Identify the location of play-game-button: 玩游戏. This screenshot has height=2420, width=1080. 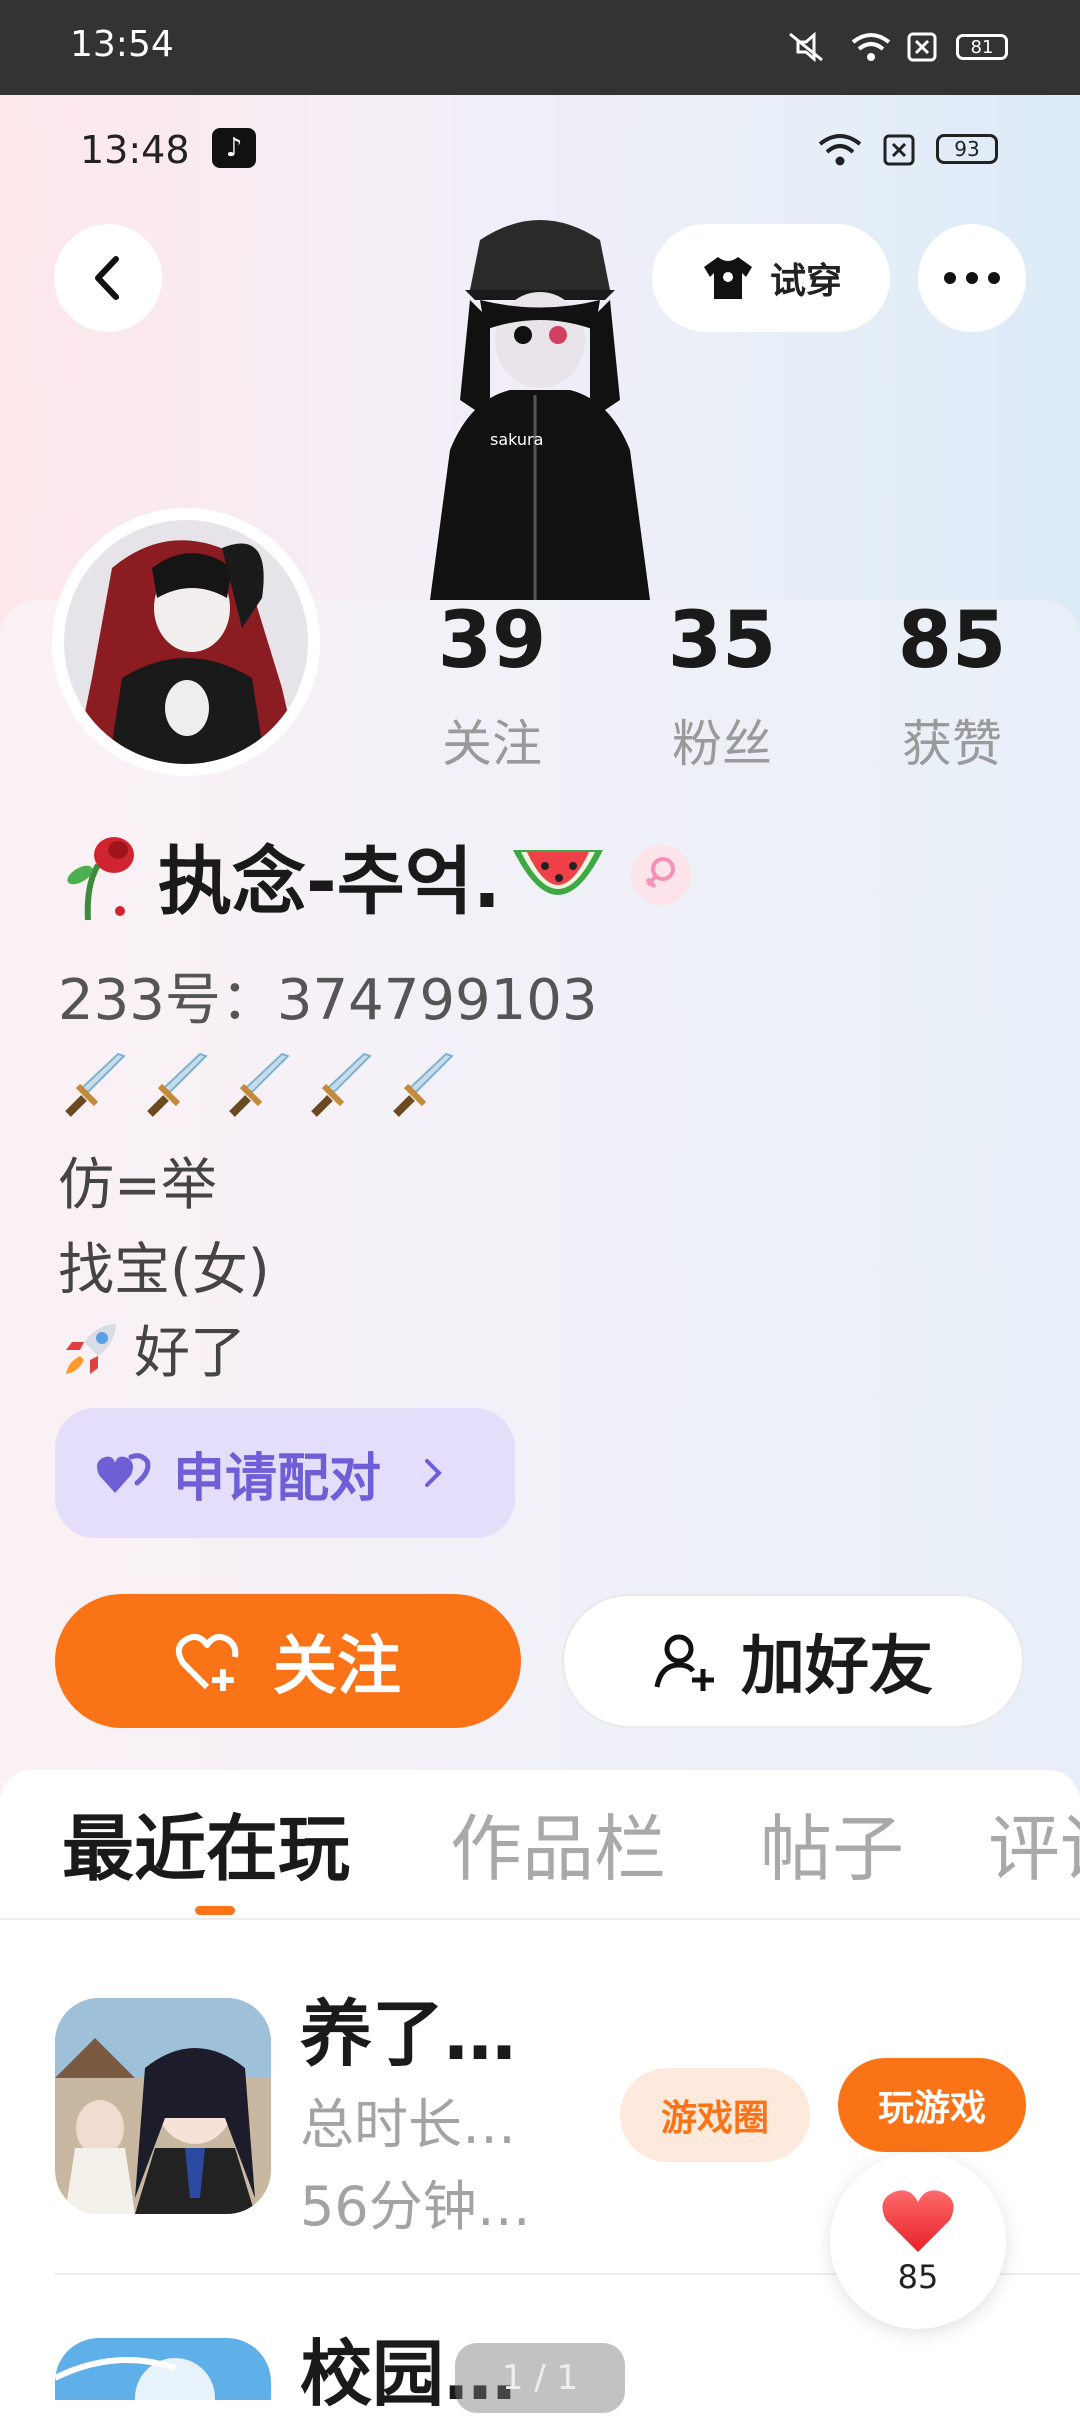
(932, 2105).